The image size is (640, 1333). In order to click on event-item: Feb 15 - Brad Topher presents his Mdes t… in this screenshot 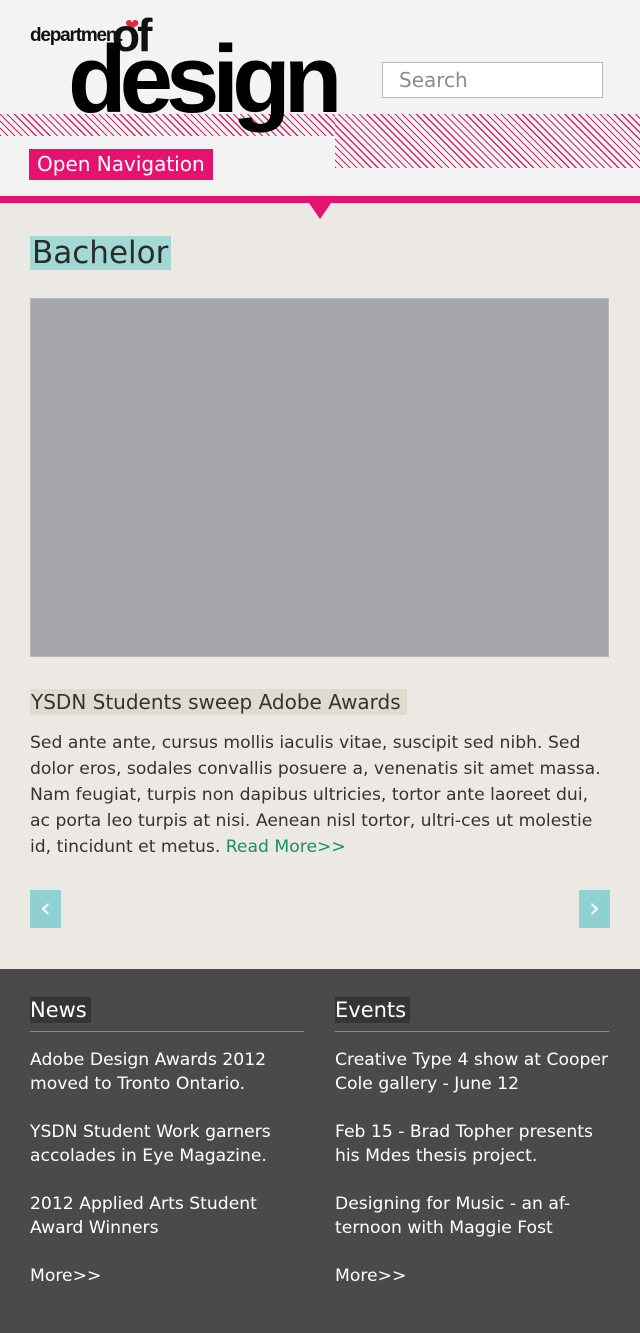, I will do `click(472, 1144)`.